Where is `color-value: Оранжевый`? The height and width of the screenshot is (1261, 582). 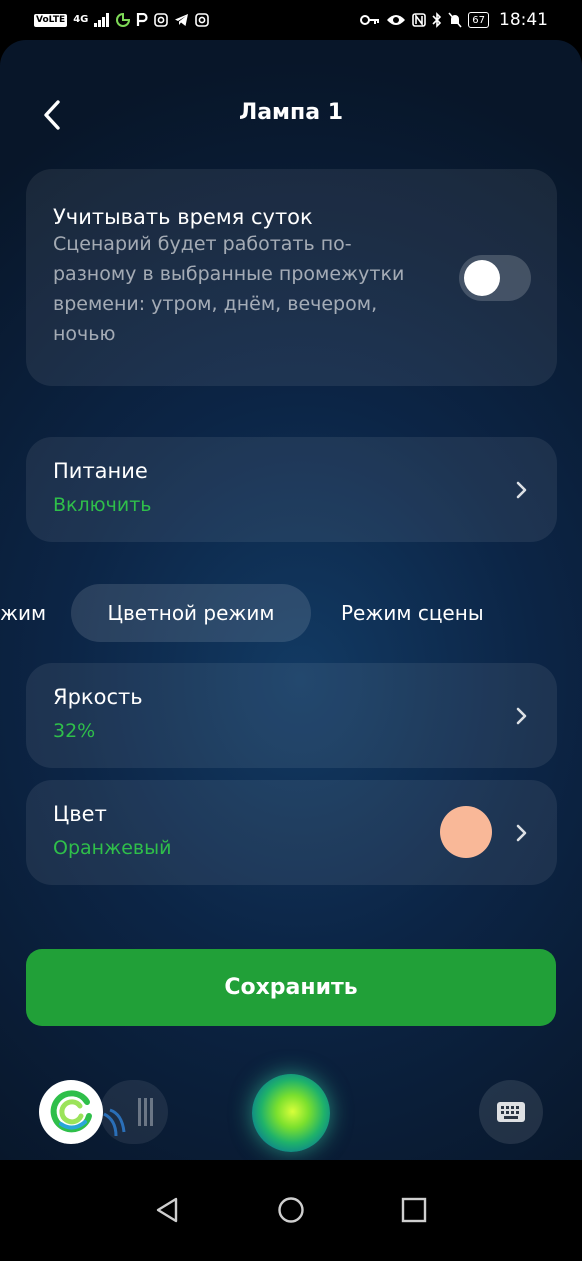 color-value: Оранжевый is located at coordinates (112, 848).